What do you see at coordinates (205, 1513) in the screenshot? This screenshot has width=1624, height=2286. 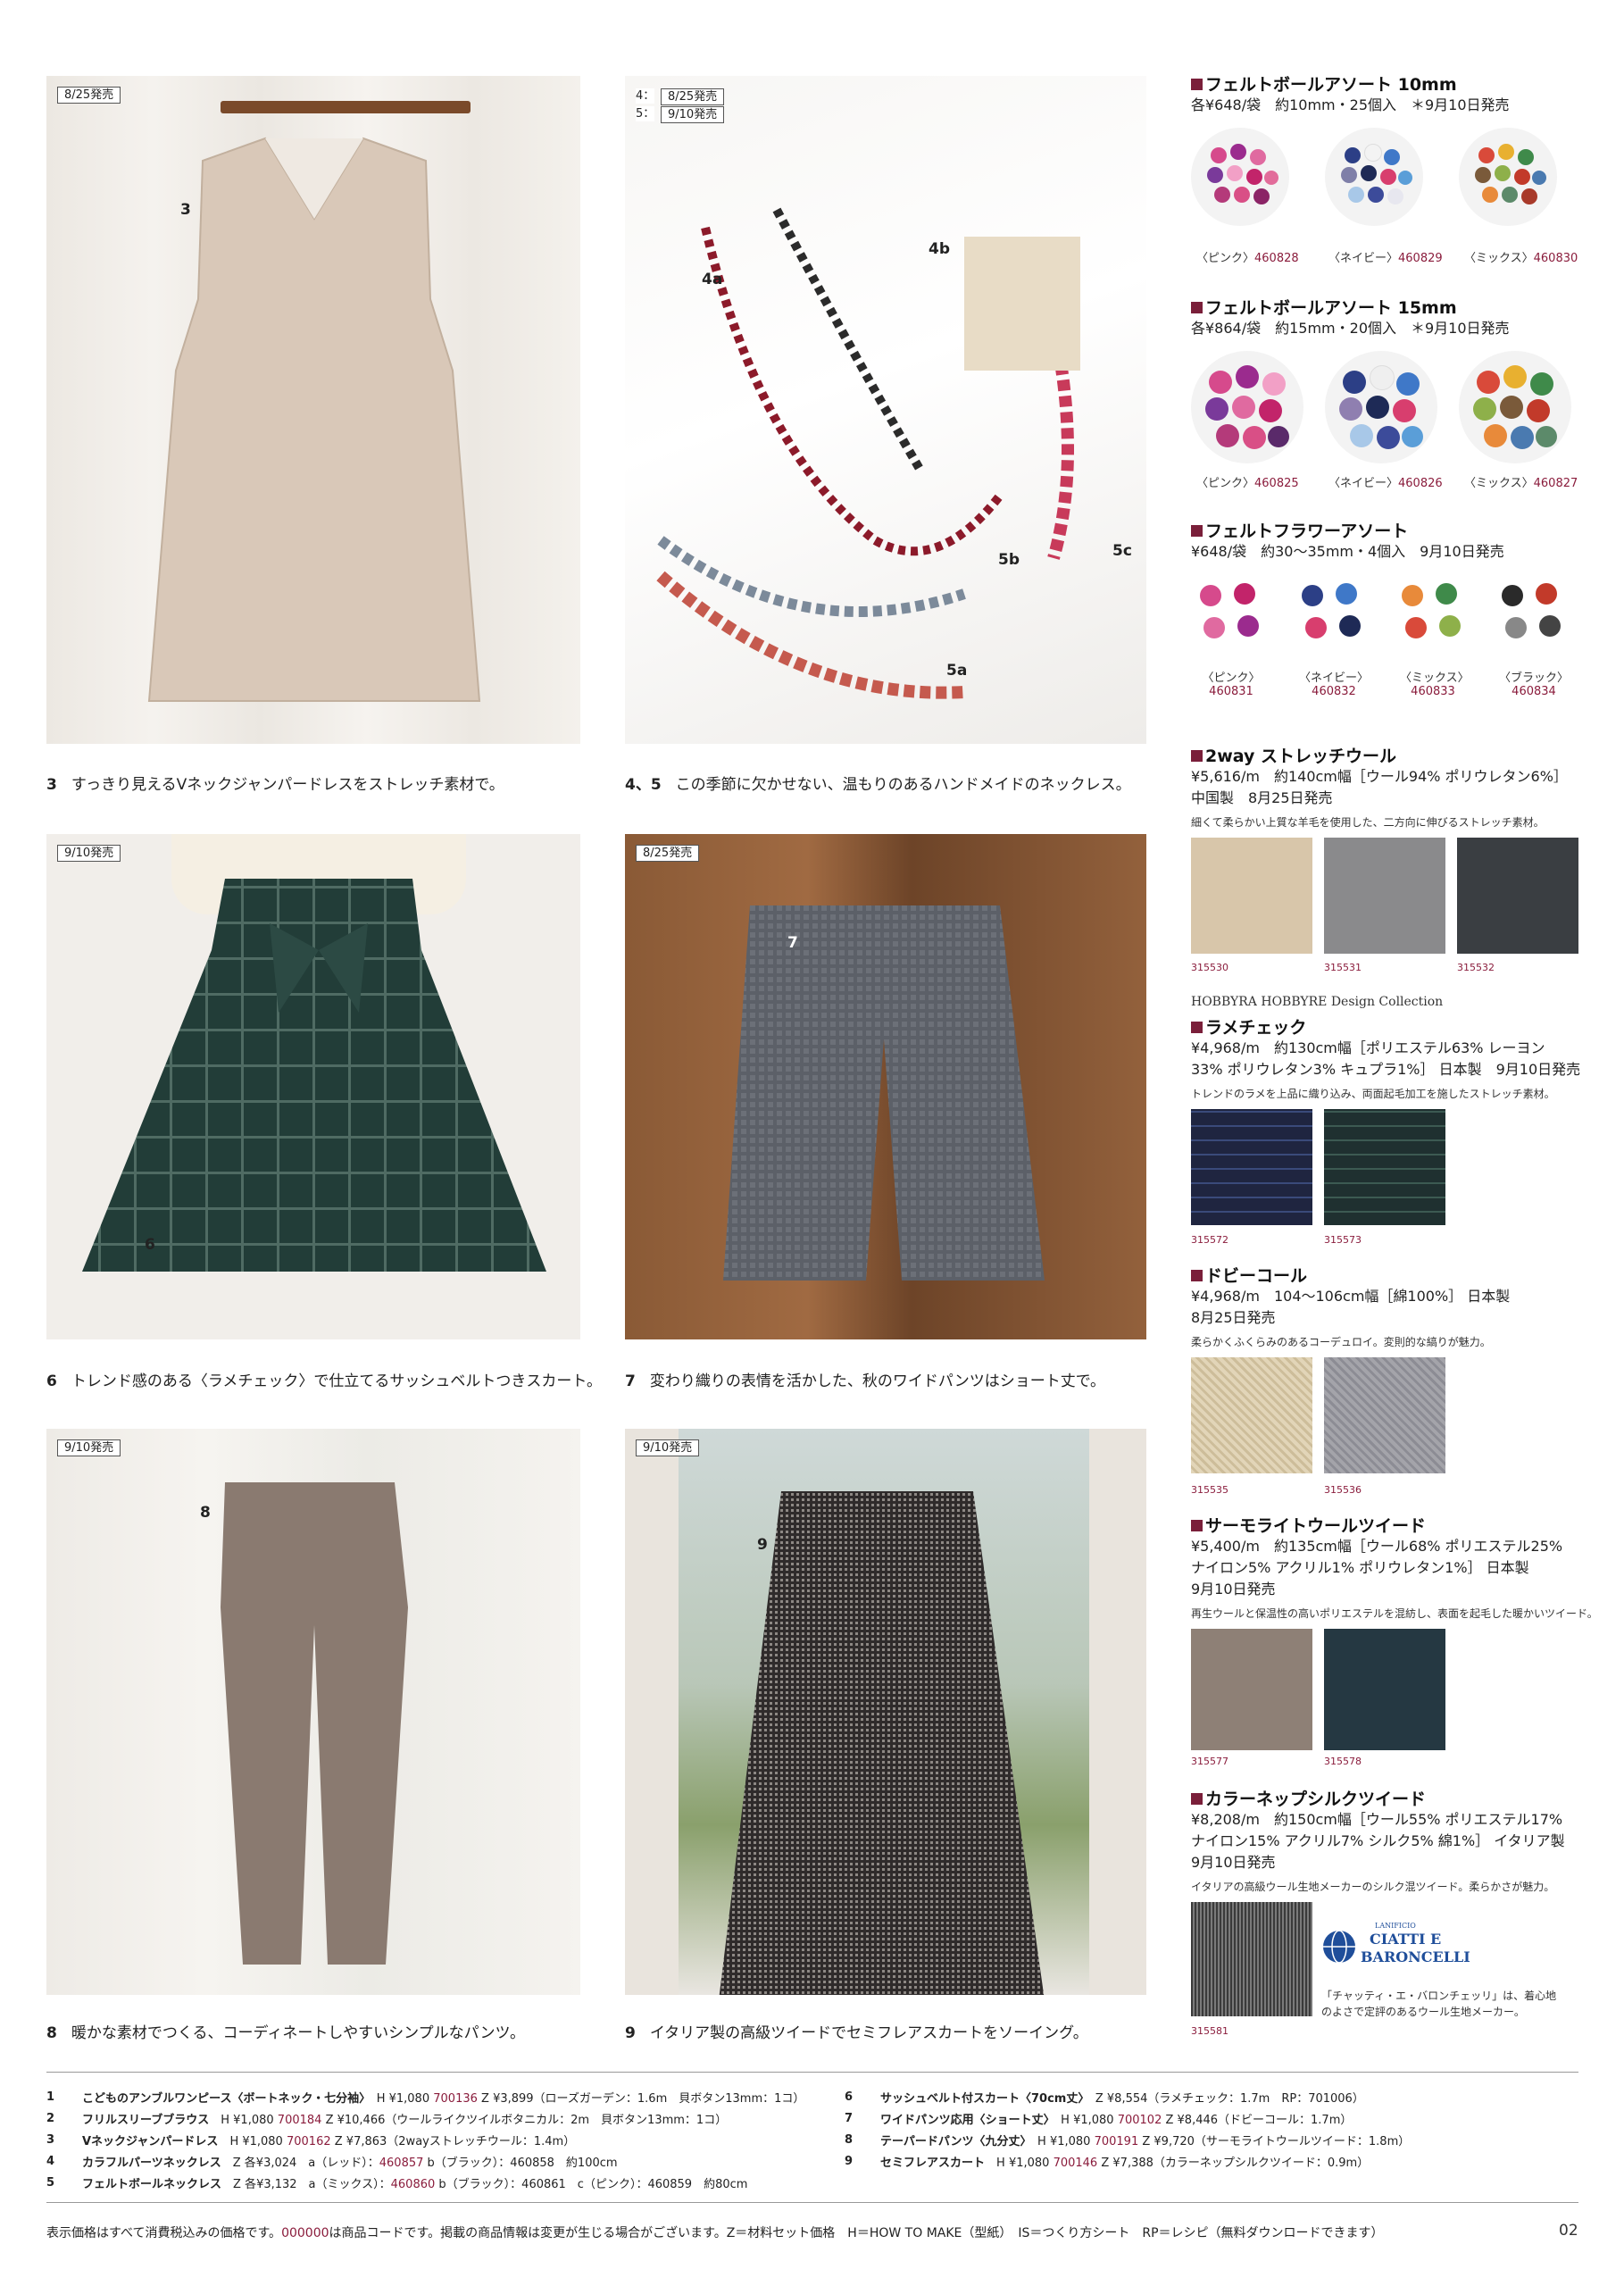 I see `item-number-label: 8` at bounding box center [205, 1513].